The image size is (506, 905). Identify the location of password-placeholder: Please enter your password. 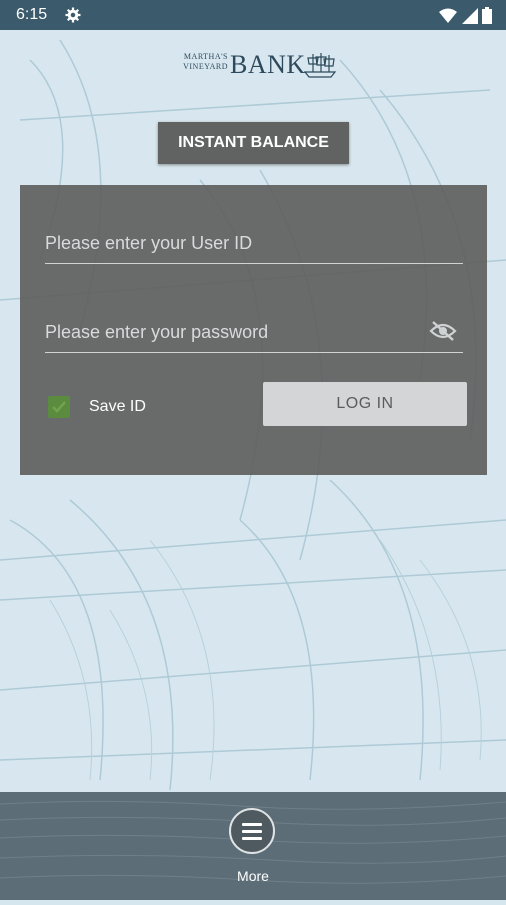
(157, 332).